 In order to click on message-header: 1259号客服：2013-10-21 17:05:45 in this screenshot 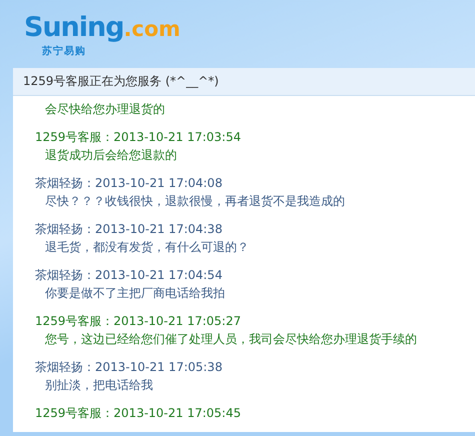, I will do `click(138, 413)`.